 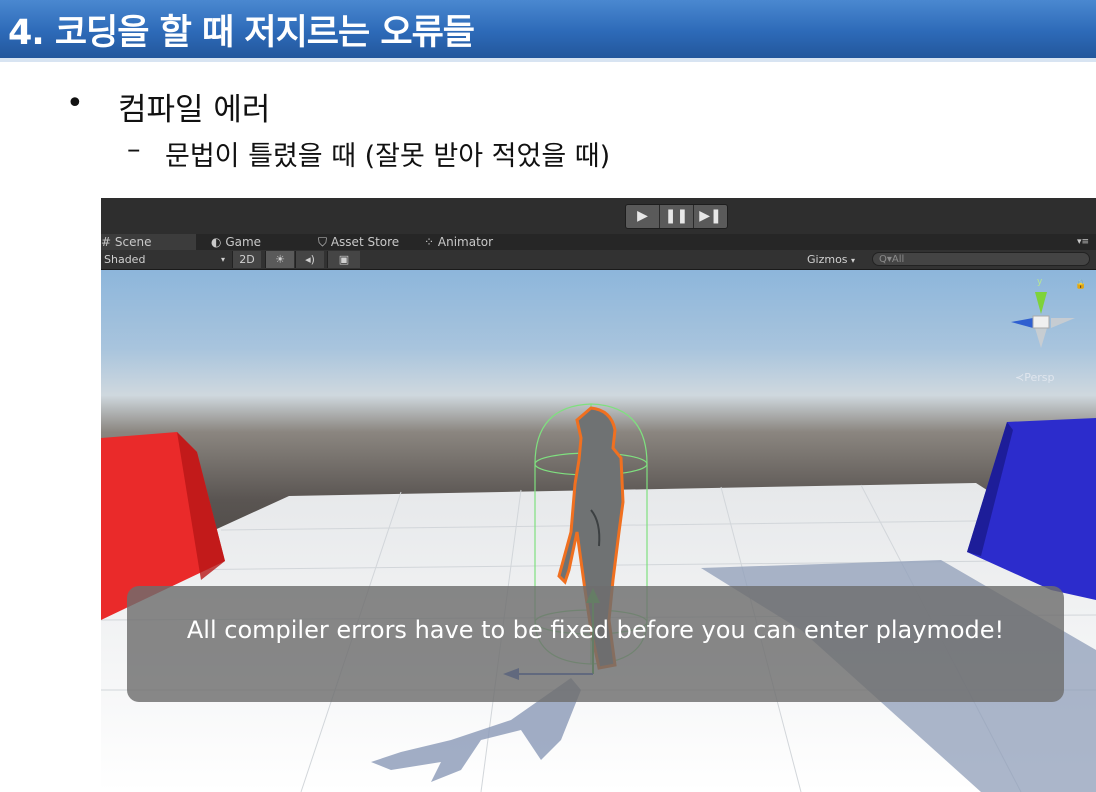 I want to click on slide-title-bar: 4. 코딩을 할 때 저지르는 오류들, so click(x=548, y=31).